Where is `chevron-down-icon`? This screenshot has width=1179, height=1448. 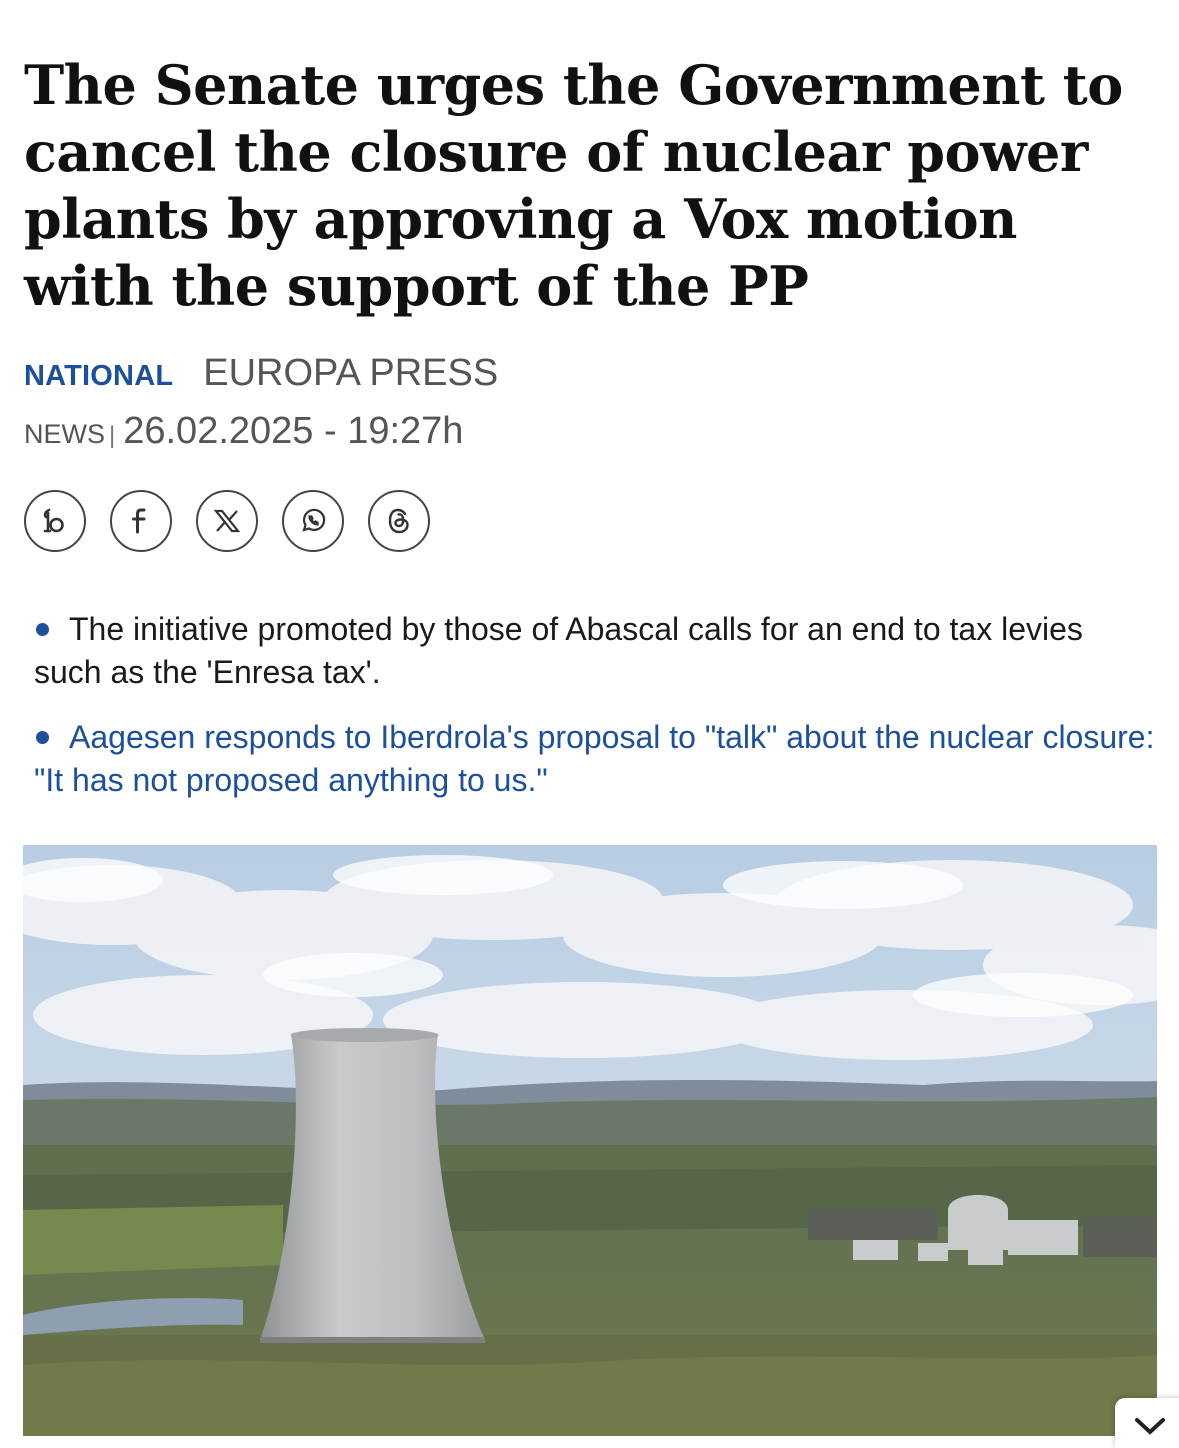 chevron-down-icon is located at coordinates (1150, 1426).